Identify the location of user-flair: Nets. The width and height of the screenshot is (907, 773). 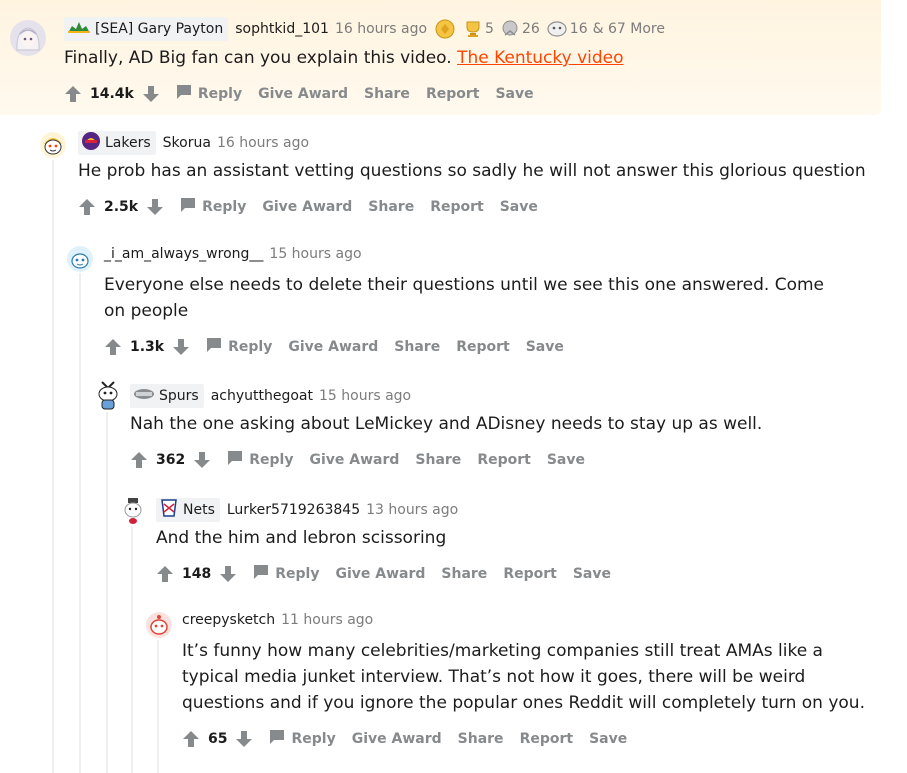
(188, 510).